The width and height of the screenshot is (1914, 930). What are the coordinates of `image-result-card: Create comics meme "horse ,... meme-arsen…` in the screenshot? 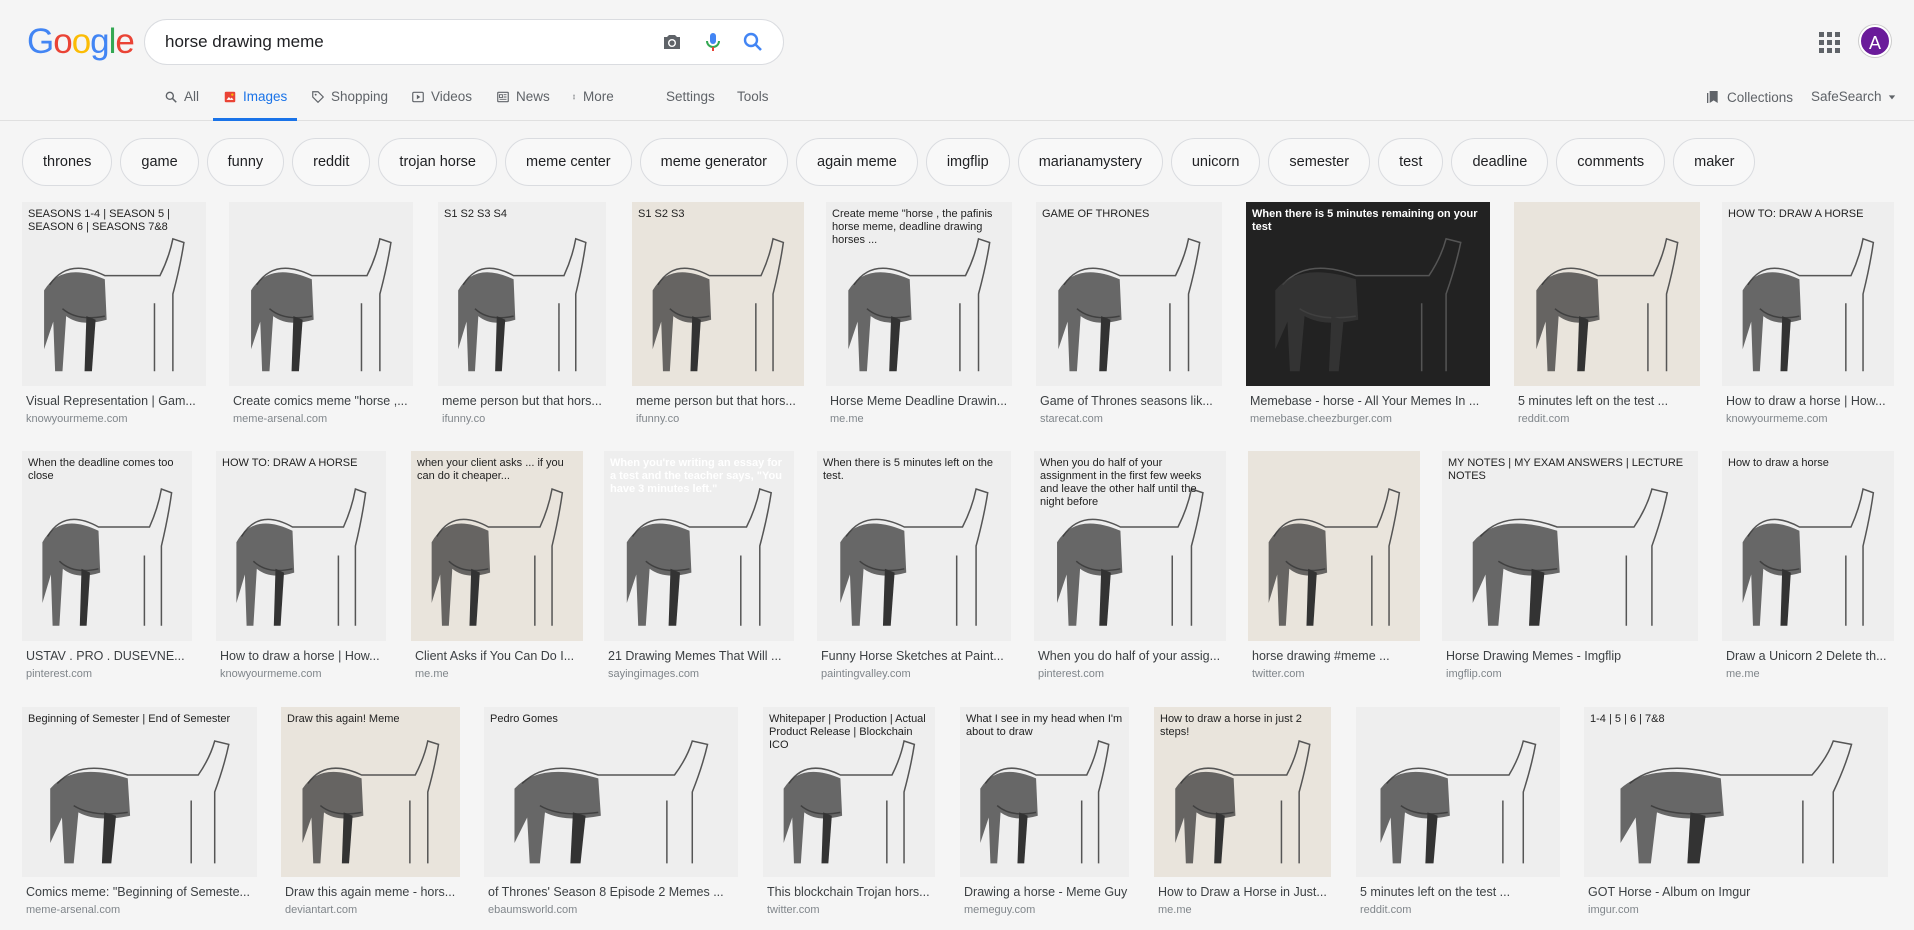 It's located at (321, 313).